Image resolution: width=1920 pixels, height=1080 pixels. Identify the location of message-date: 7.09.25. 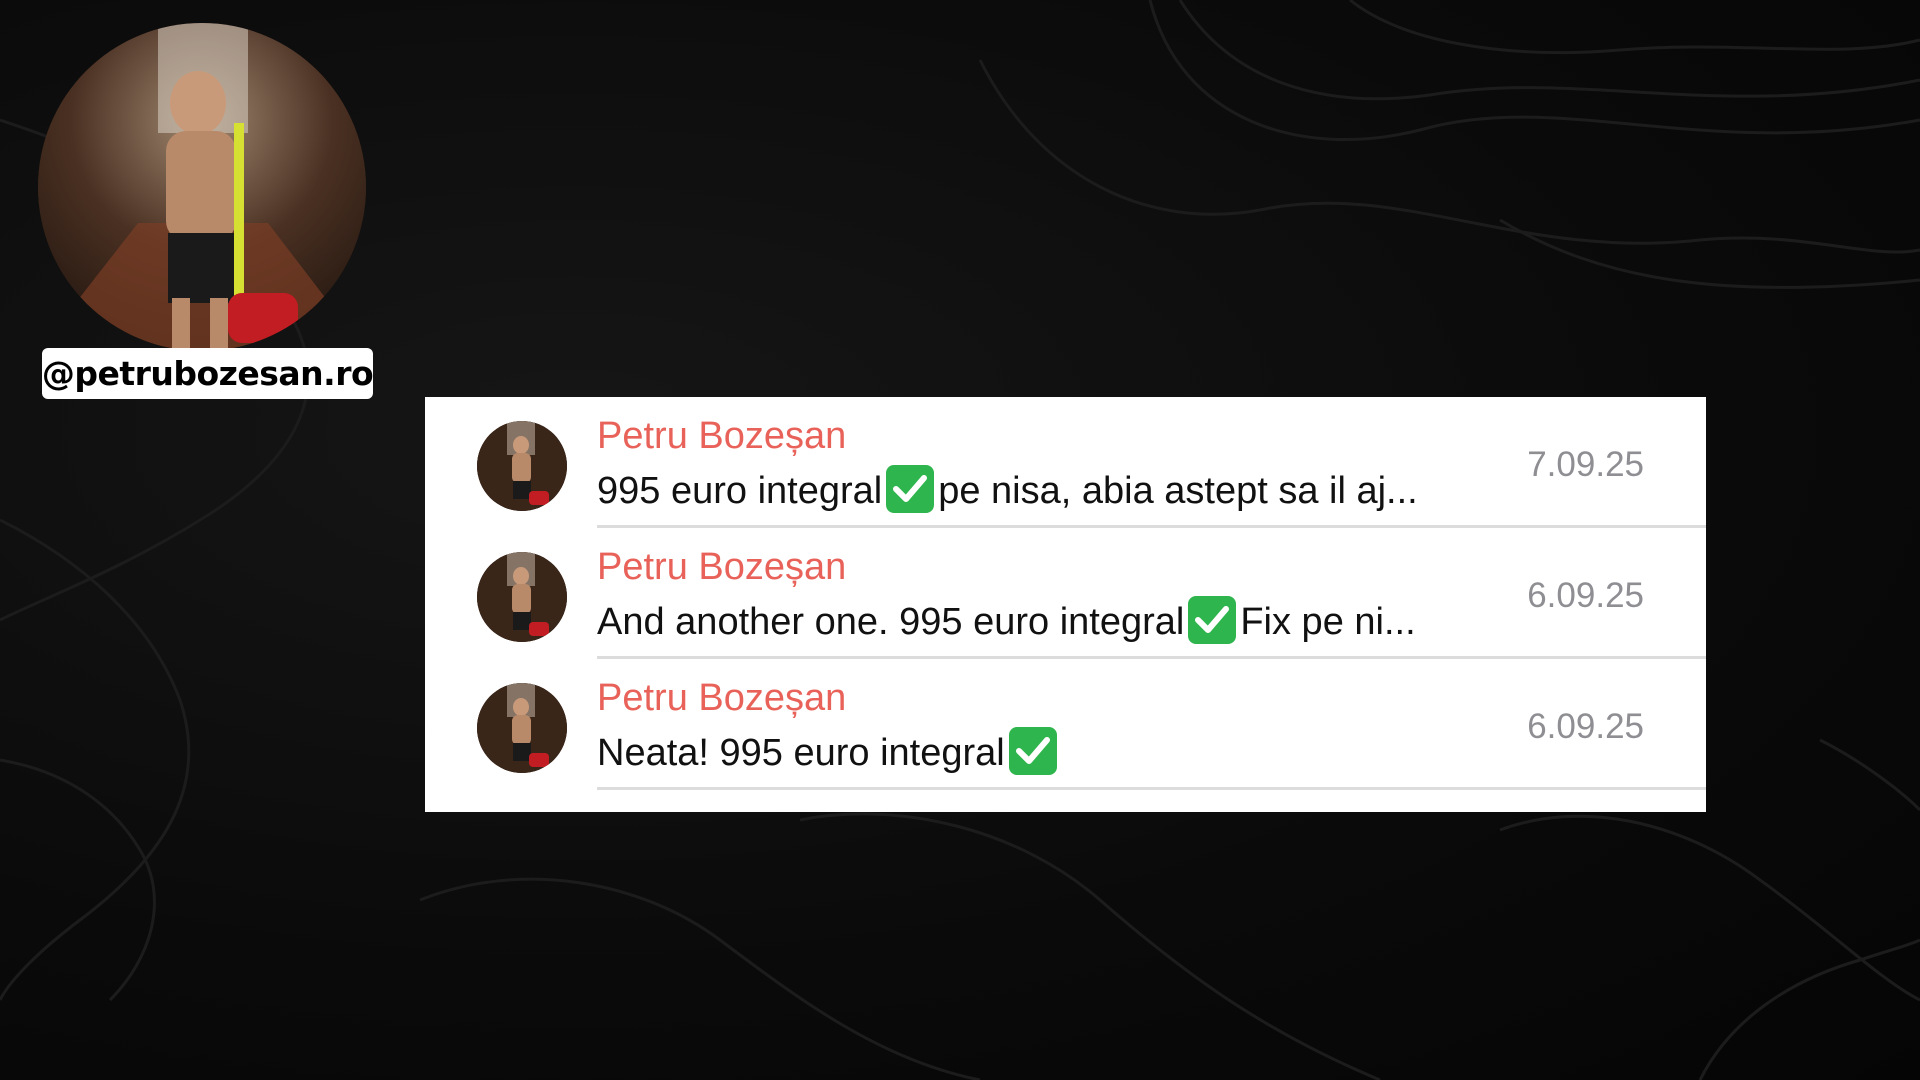
(1585, 464).